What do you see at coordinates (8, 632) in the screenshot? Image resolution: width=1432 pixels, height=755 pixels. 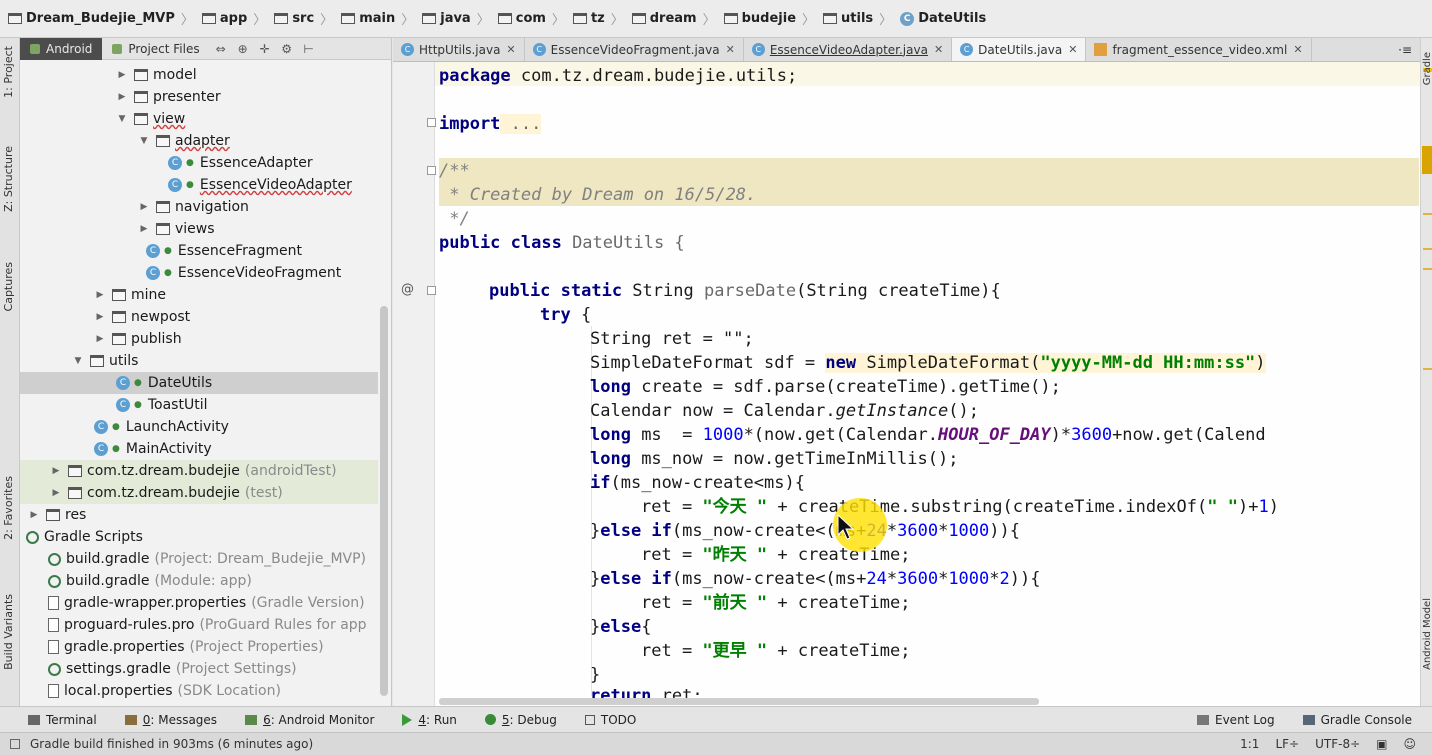 I see `build-variants-tool-tab: Build Variants` at bounding box center [8, 632].